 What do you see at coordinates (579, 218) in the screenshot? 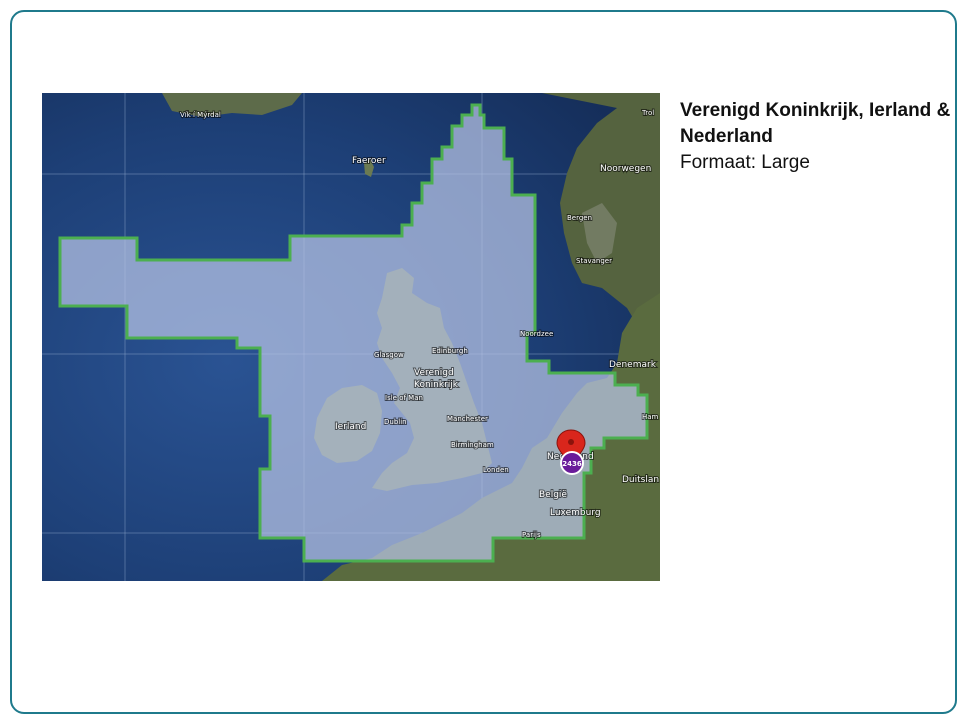
I see `label-bergen: Bergen` at bounding box center [579, 218].